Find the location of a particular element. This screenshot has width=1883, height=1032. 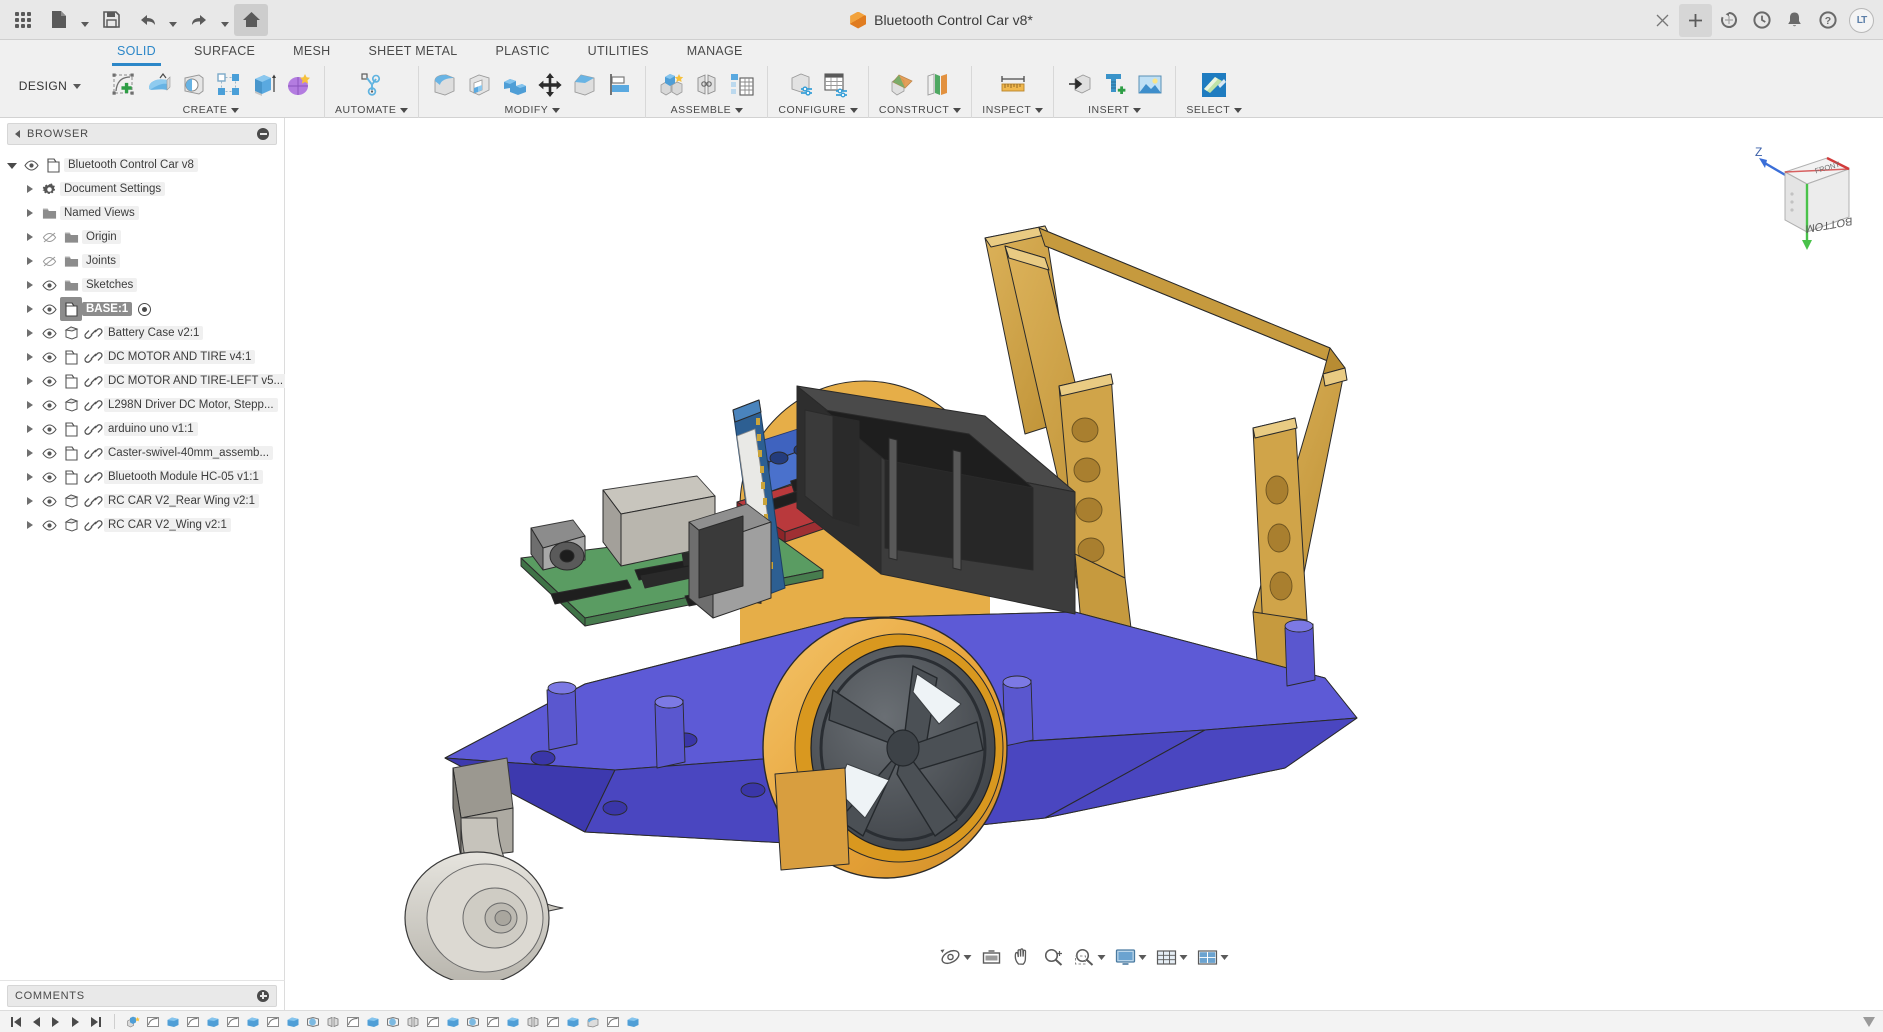

recent-icon is located at coordinates (1761, 20).